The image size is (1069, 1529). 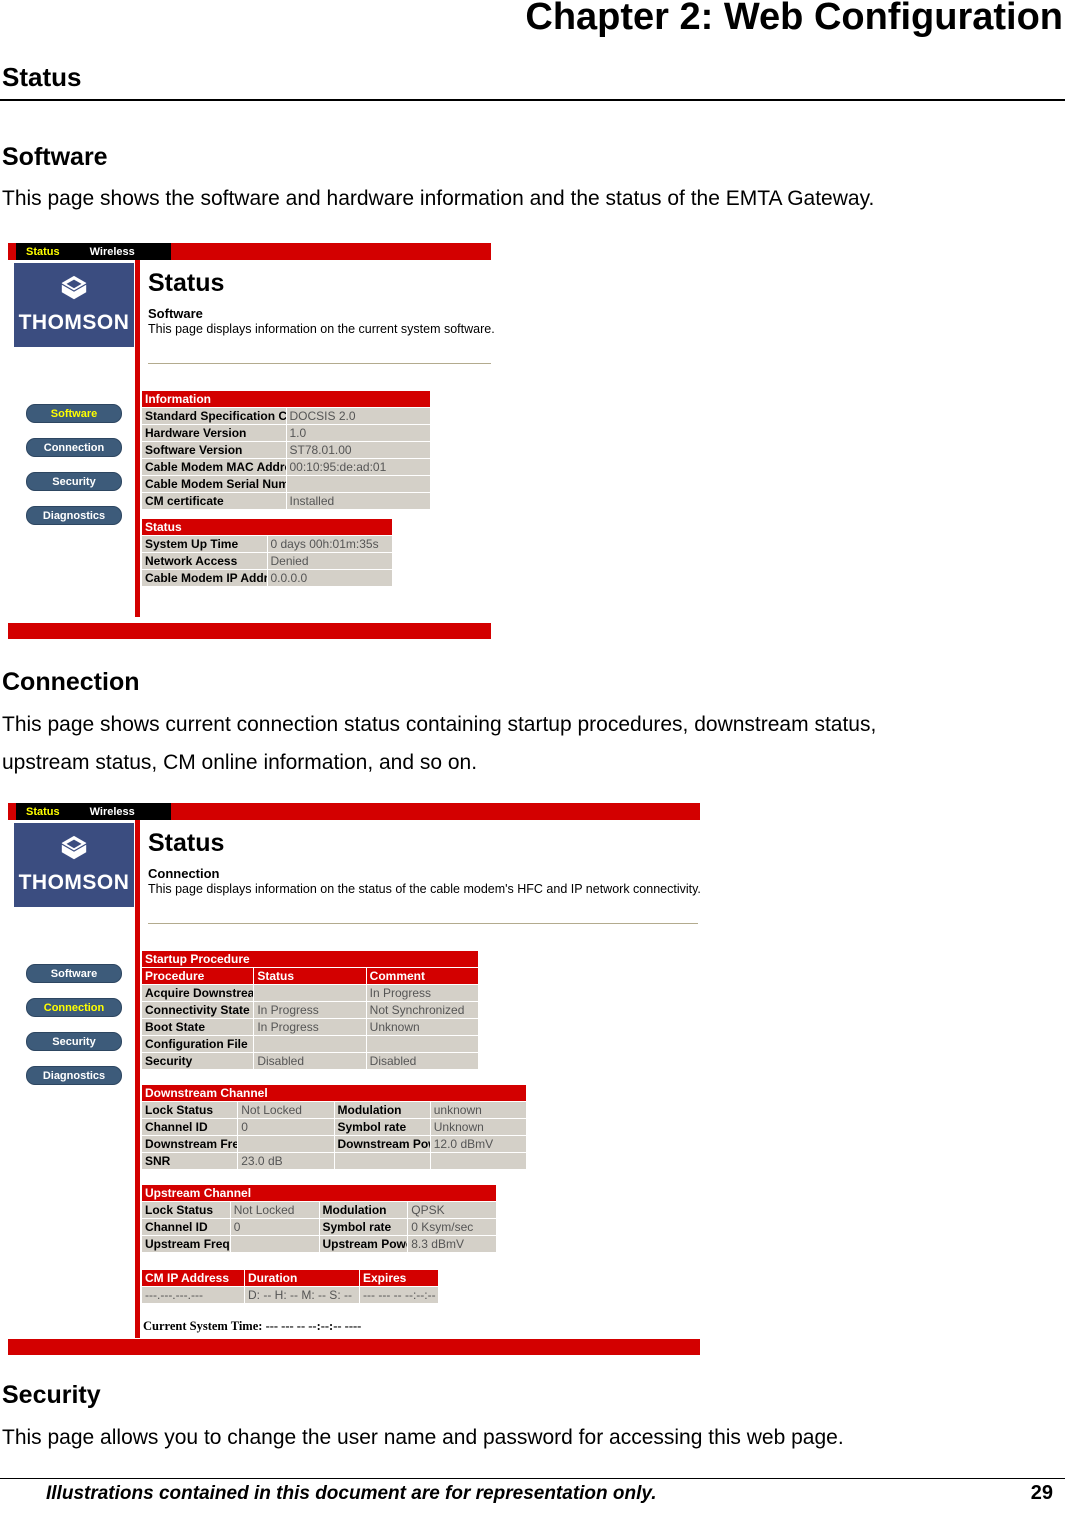 I want to click on sidebar-item-label: Security, so click(x=74, y=481).